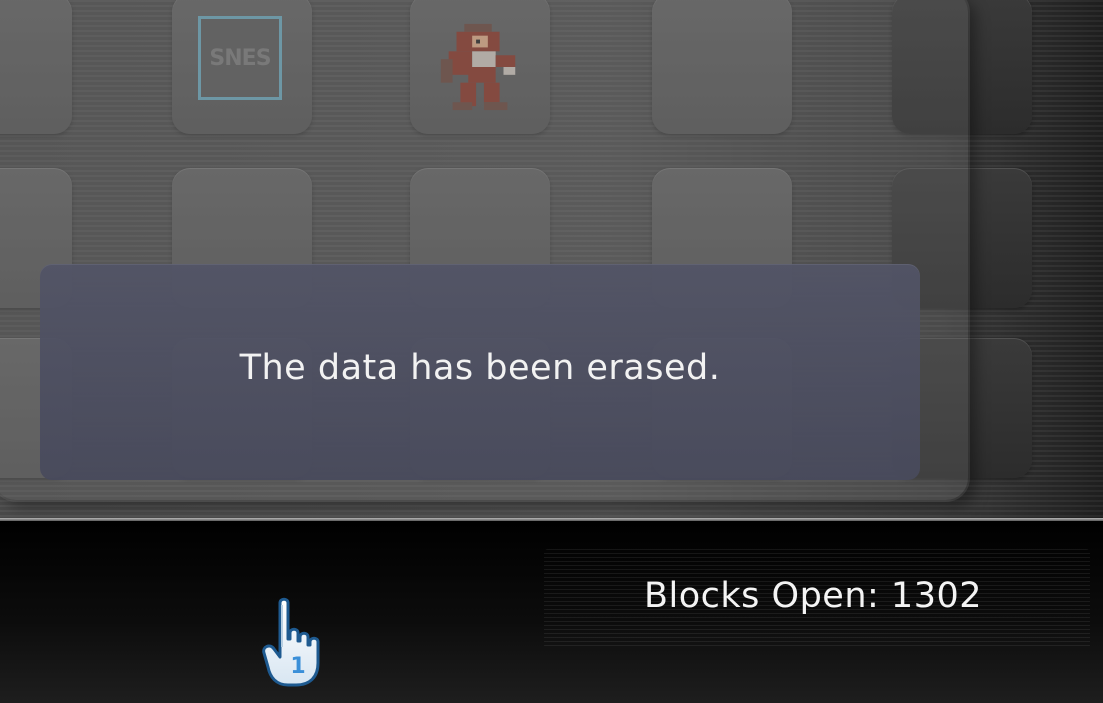  Describe the element at coordinates (291, 642) in the screenshot. I see `hand-pointer-icon: 1` at that location.